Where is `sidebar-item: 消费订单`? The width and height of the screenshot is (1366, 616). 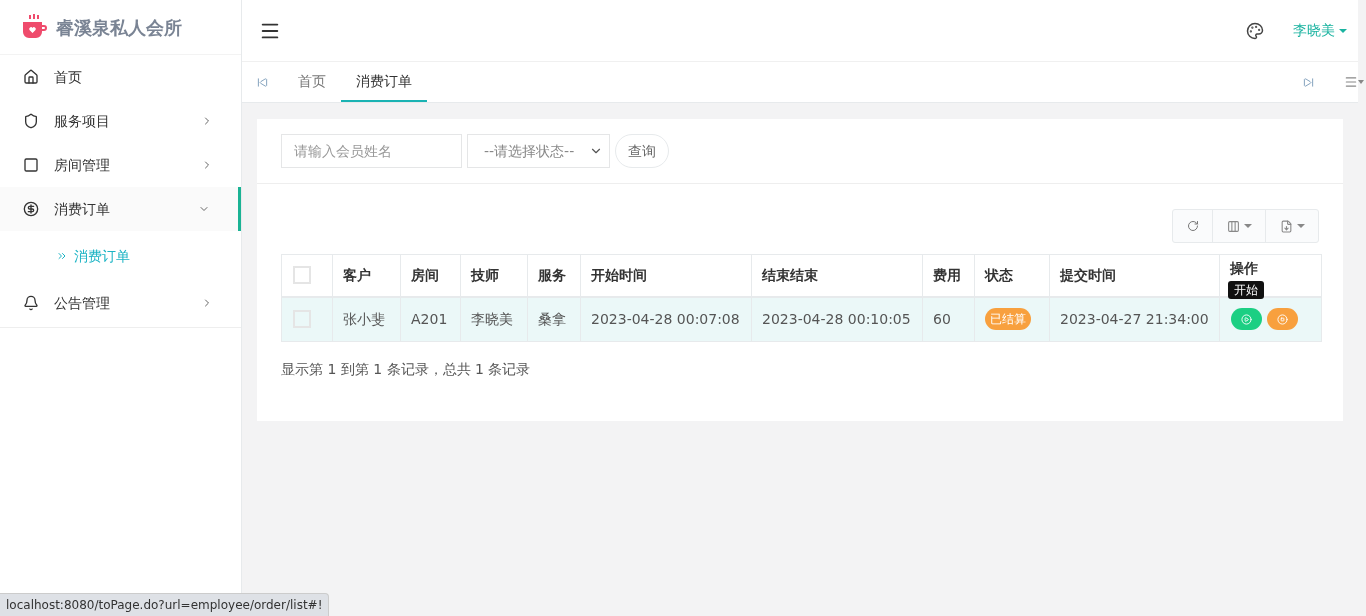 sidebar-item: 消费订单 is located at coordinates (120, 209).